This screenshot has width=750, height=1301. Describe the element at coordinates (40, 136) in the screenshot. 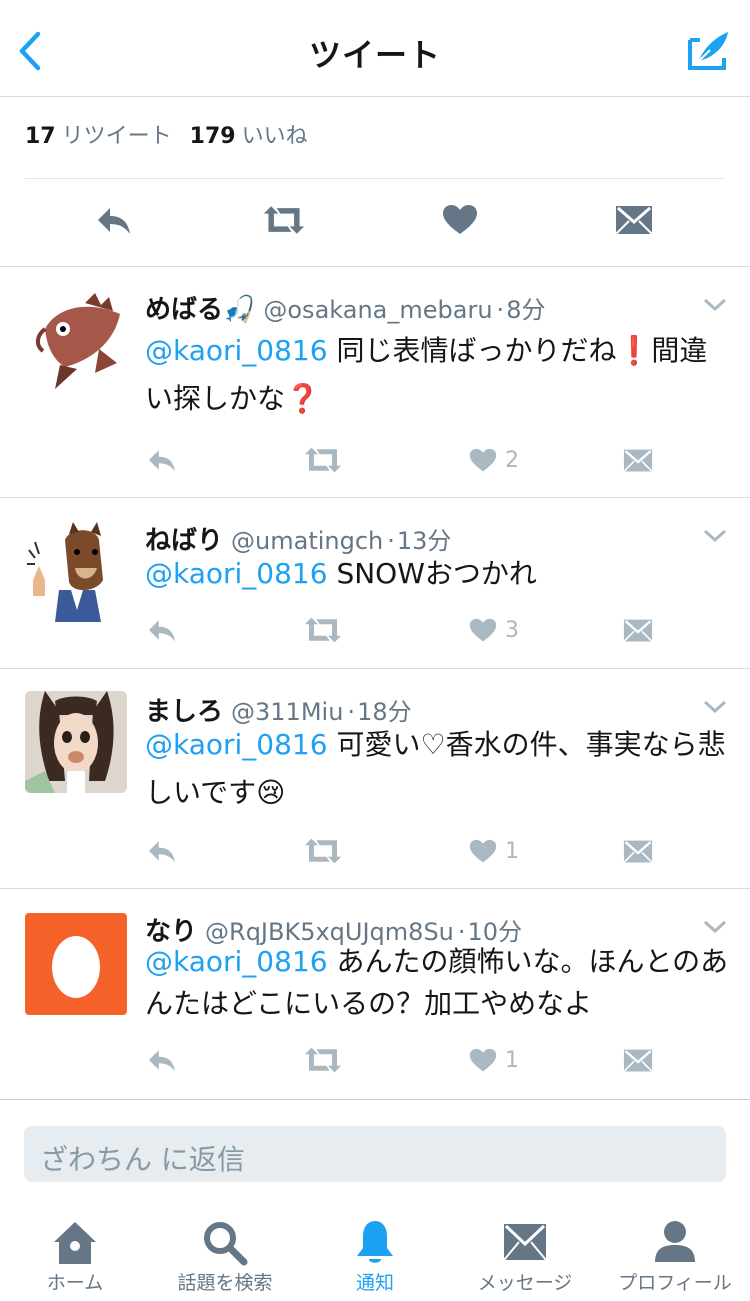

I see `retweet-count: 17` at that location.